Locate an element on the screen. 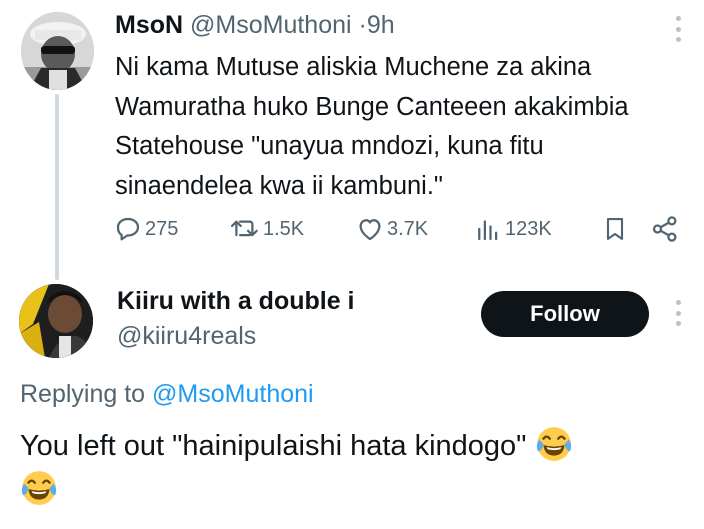 The width and height of the screenshot is (704, 529). reply-button: 275 is located at coordinates (145, 229).